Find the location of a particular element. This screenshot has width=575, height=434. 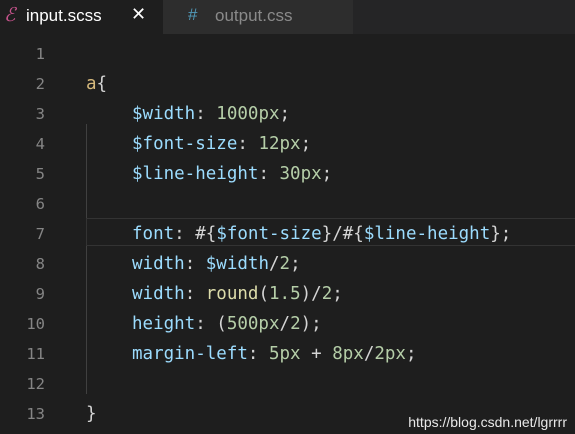

code-token: margin-left is located at coordinates (190, 354).